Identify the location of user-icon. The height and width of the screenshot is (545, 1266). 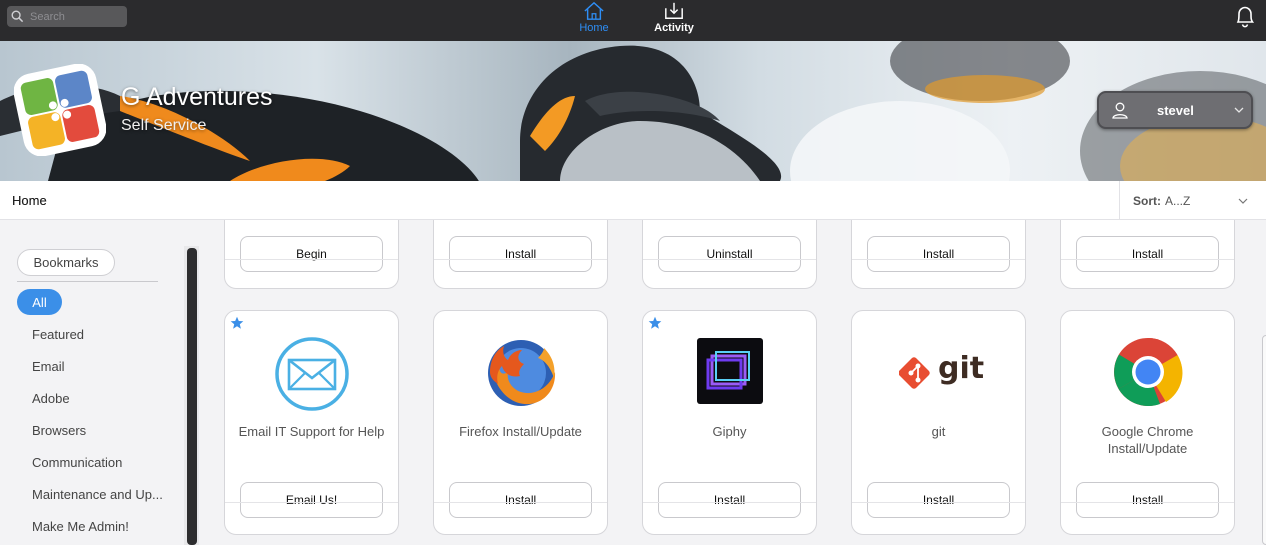
(1120, 110).